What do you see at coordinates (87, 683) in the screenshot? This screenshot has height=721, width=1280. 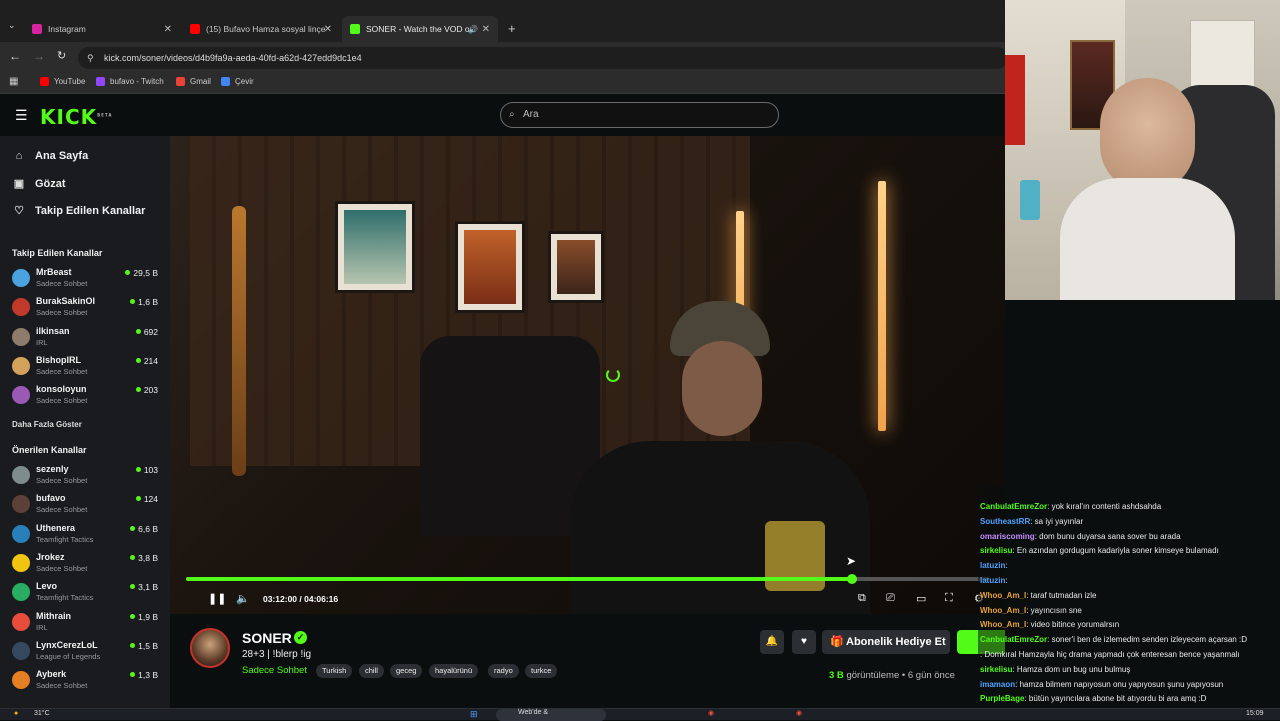 I see `sidebar-channel: Ayberk Sadece Sohbet 1,3 B` at bounding box center [87, 683].